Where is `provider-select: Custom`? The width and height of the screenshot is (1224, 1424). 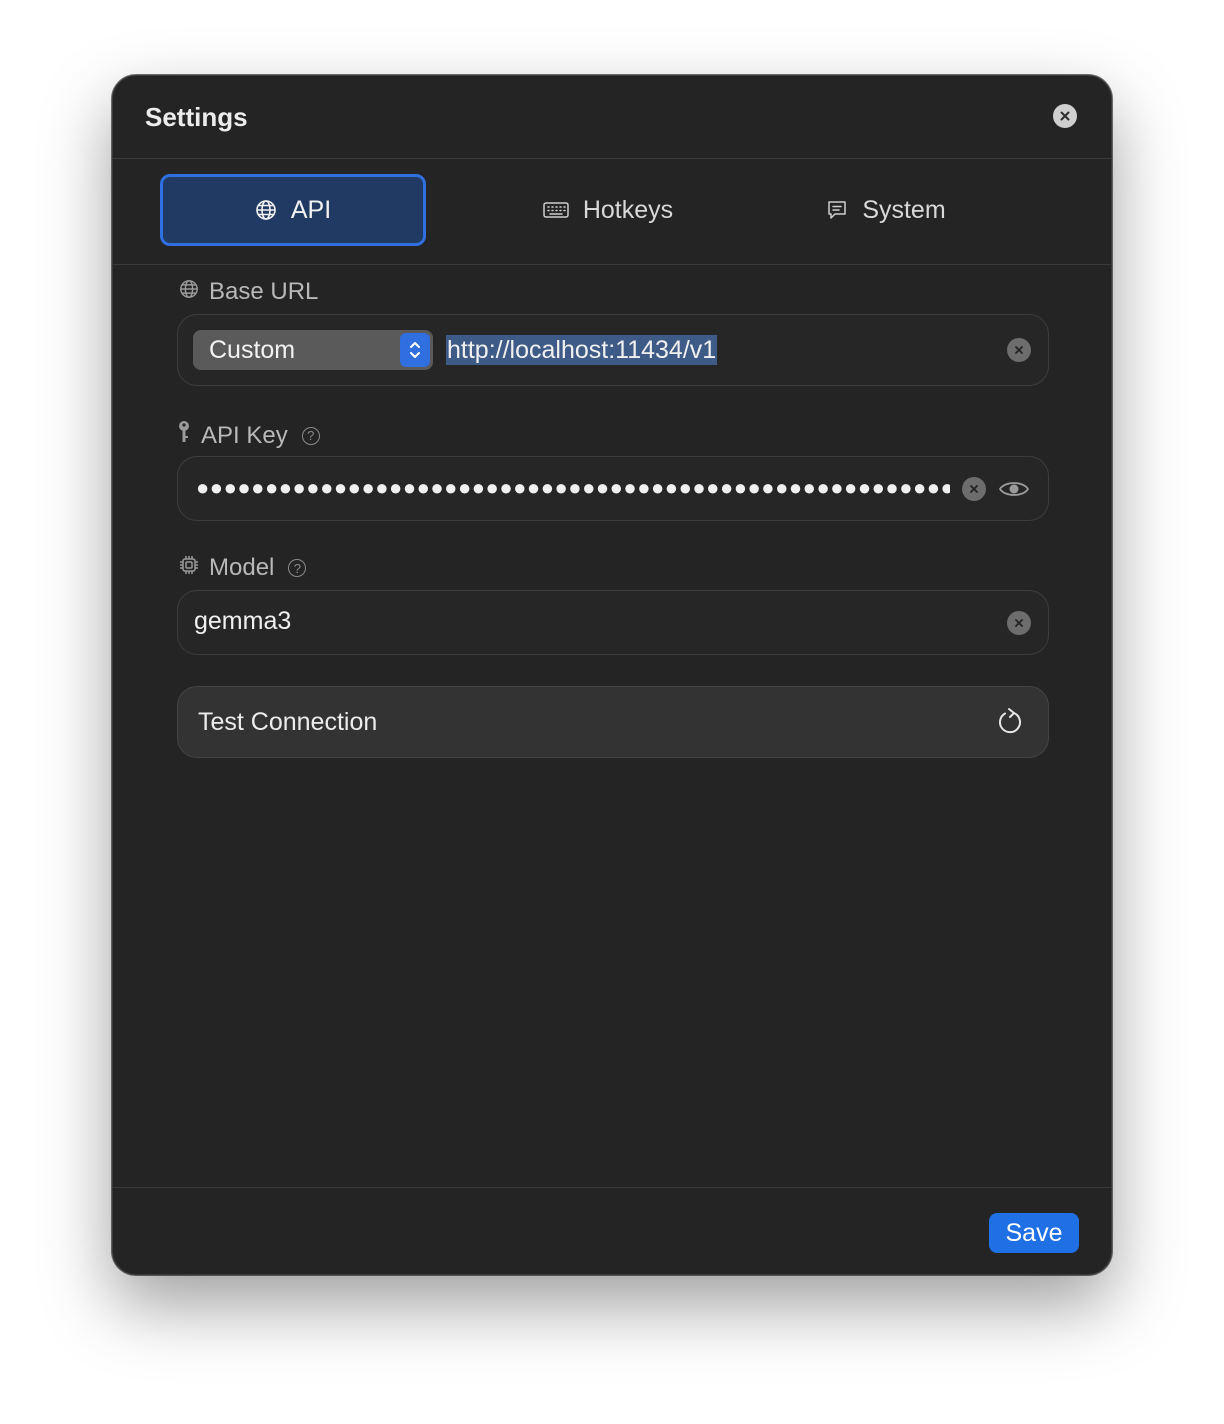 provider-select: Custom is located at coordinates (313, 350).